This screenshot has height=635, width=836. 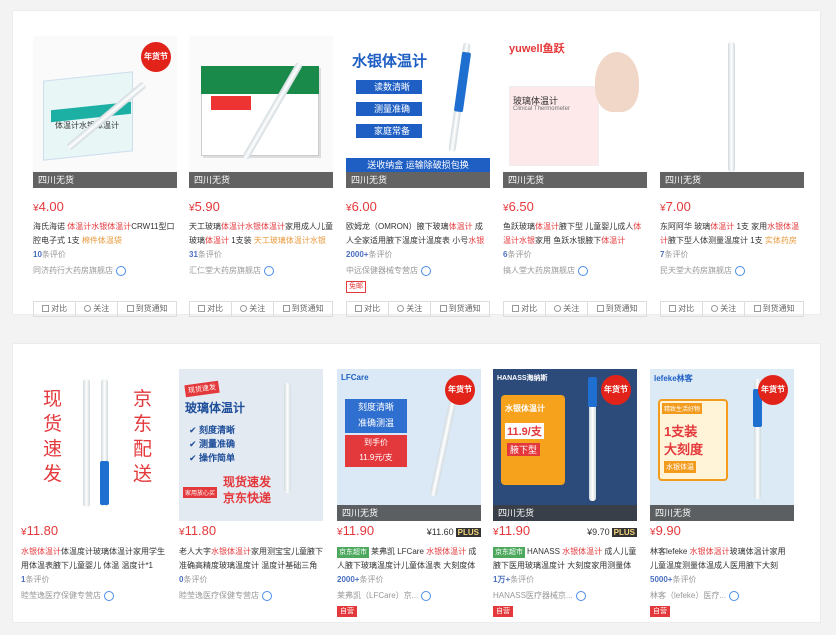 What do you see at coordinates (49, 254) in the screenshot?
I see `comment-count: 10条评价` at bounding box center [49, 254].